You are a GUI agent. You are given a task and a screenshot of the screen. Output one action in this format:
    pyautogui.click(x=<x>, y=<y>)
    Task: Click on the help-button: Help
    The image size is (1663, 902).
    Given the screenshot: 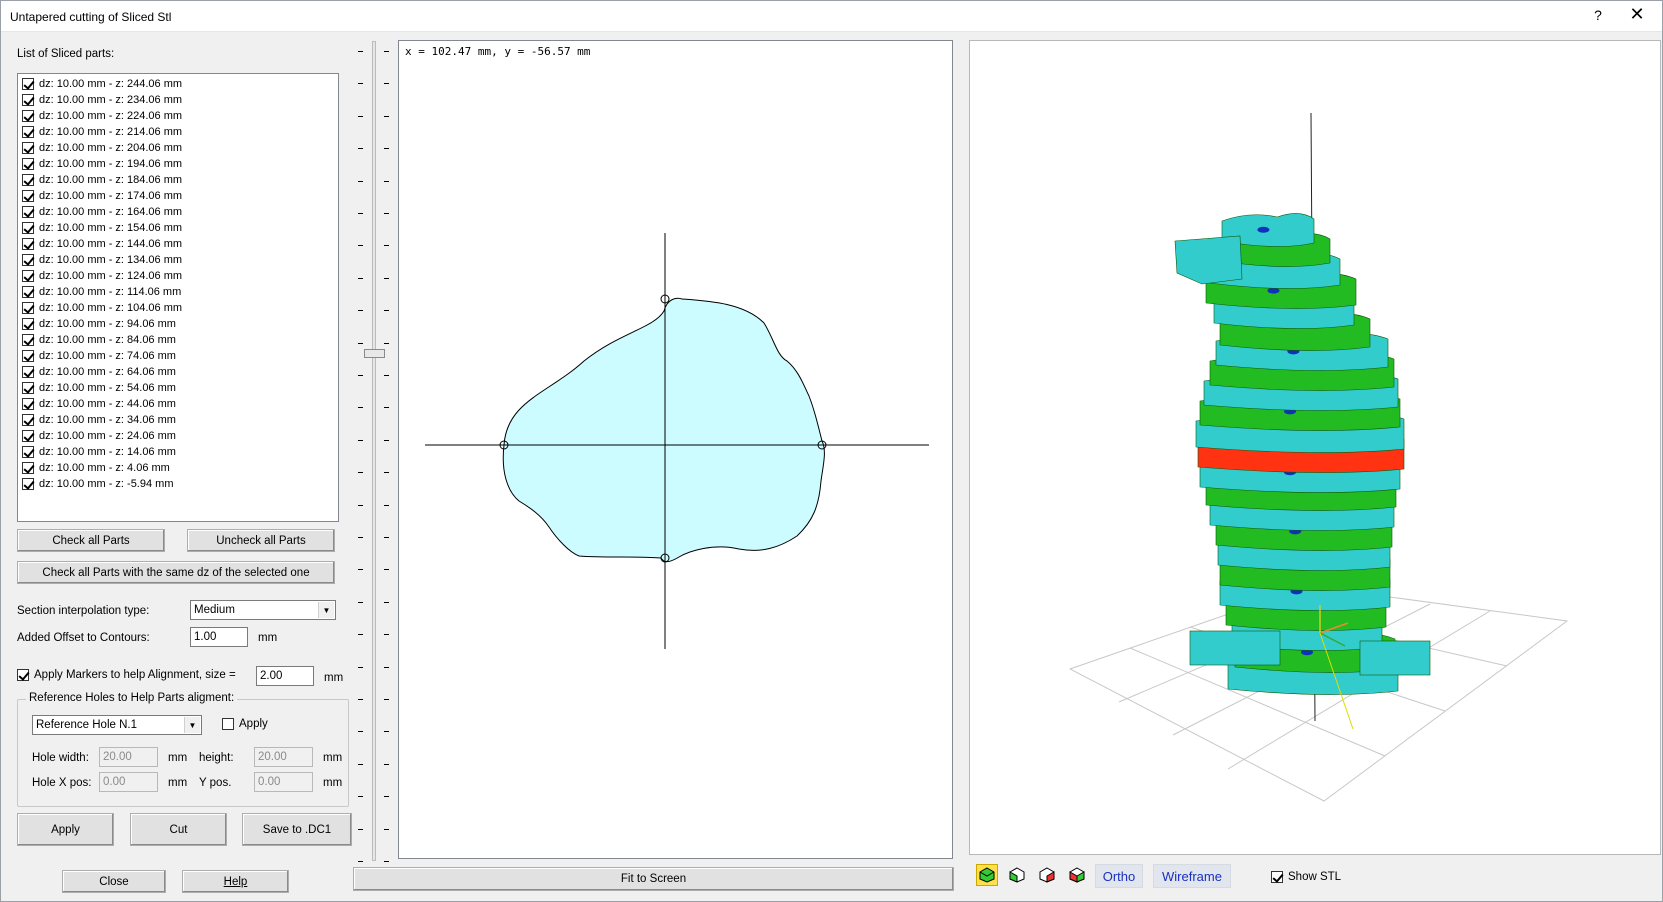 What is the action you would take?
    pyautogui.click(x=235, y=881)
    